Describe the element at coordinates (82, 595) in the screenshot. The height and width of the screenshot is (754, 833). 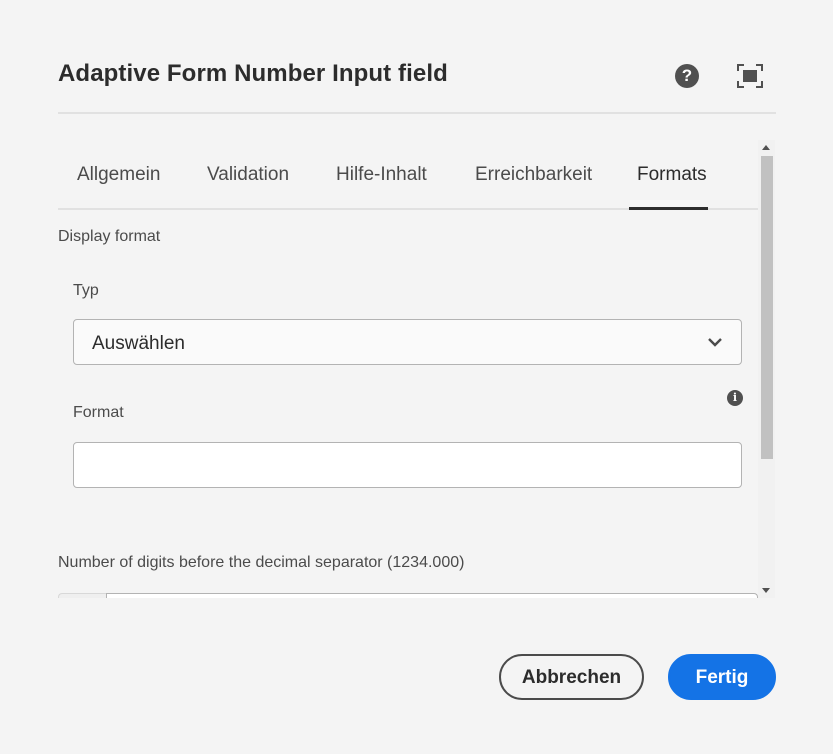
I see `stepper-decrement` at that location.